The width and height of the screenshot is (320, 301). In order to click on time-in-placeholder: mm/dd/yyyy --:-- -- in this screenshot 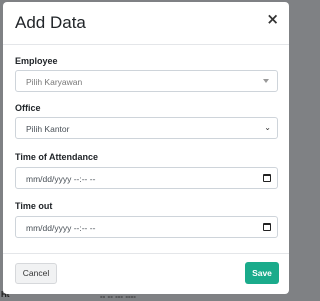, I will do `click(61, 179)`.